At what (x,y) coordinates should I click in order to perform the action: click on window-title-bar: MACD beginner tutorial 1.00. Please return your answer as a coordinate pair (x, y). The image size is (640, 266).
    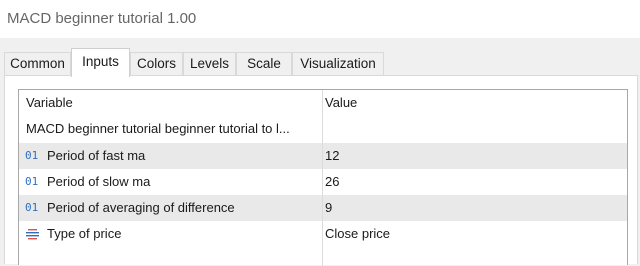
    Looking at the image, I should click on (320, 19).